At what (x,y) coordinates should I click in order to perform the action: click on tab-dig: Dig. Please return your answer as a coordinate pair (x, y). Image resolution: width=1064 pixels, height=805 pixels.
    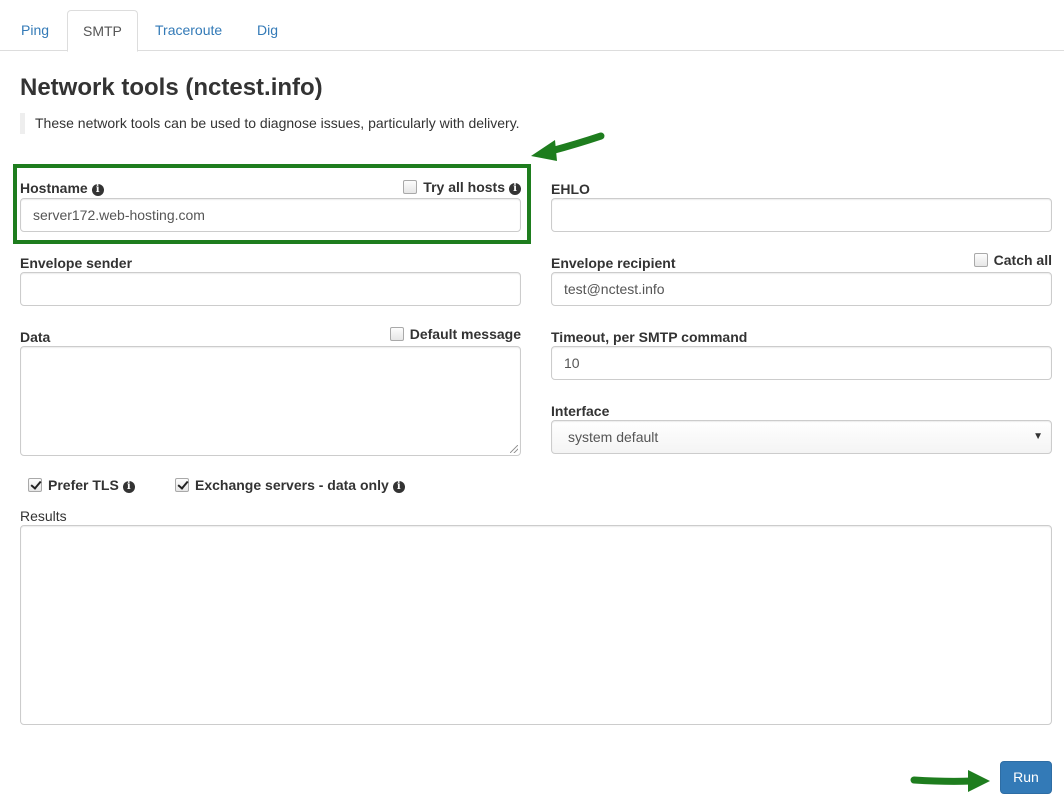
    Looking at the image, I should click on (267, 30).